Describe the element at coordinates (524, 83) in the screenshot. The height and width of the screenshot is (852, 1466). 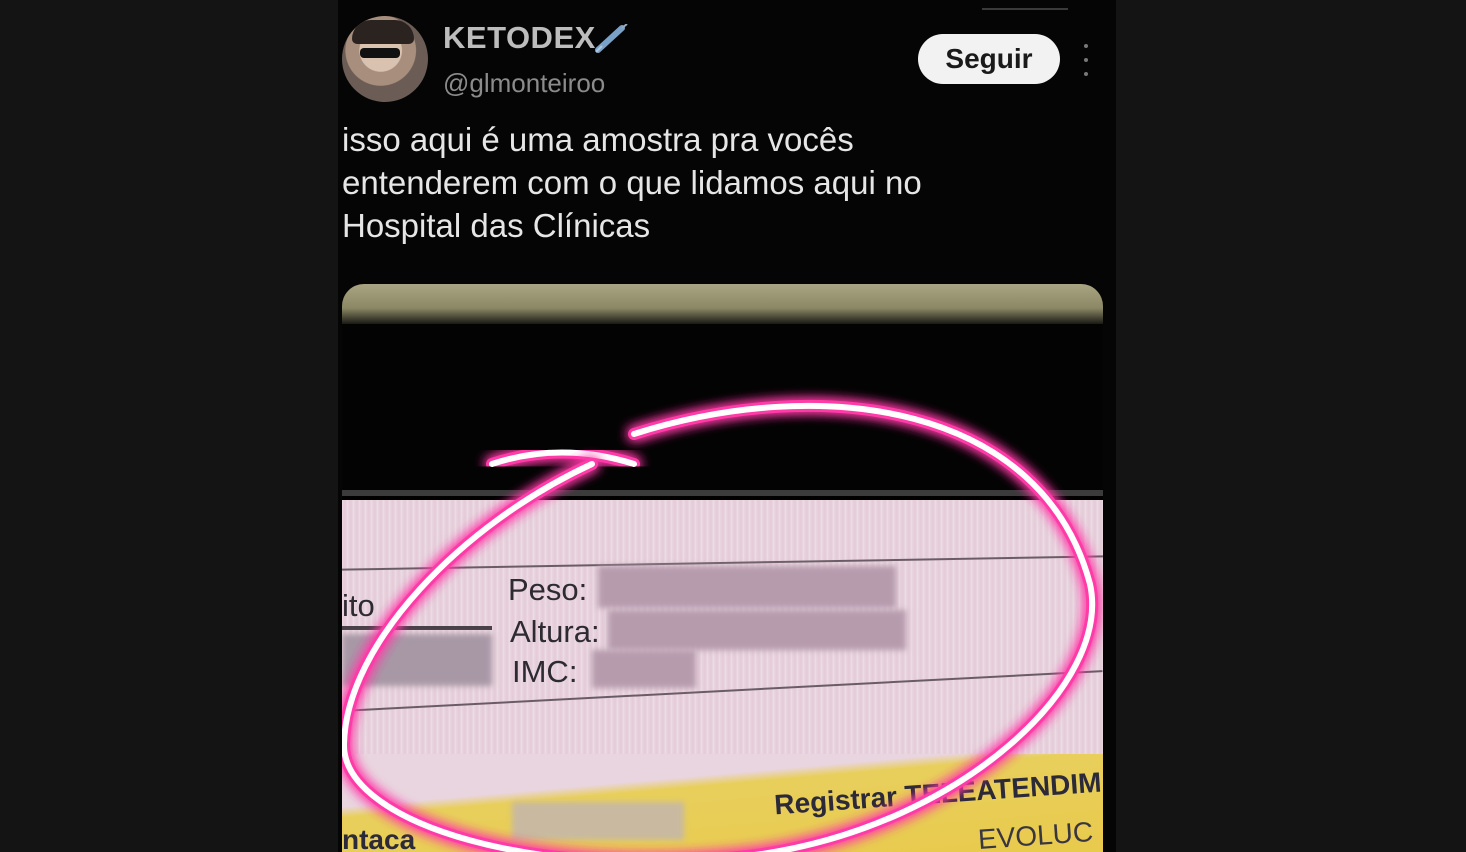
I see `user-handle: @glmonteiroo` at that location.